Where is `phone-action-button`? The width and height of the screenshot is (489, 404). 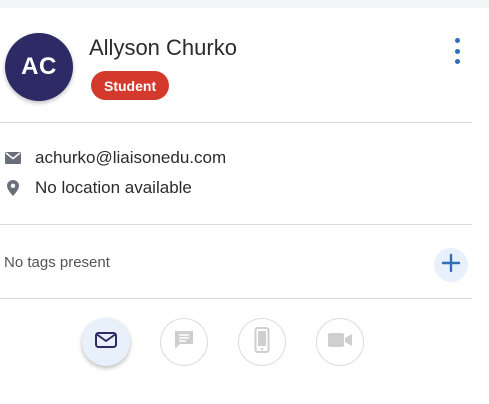 phone-action-button is located at coordinates (262, 342).